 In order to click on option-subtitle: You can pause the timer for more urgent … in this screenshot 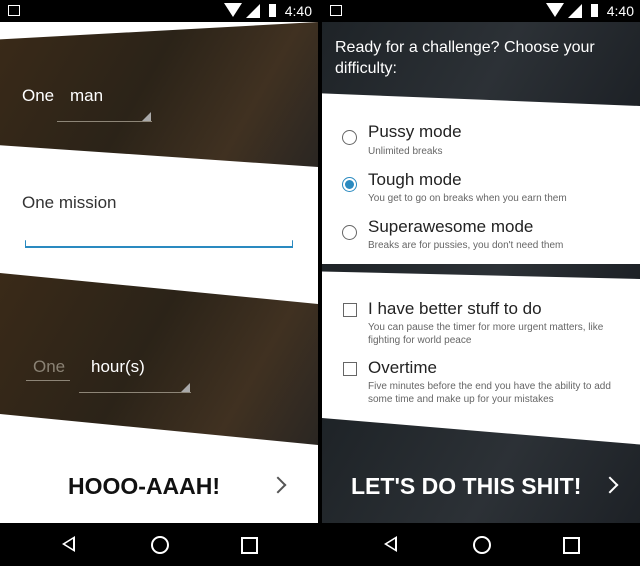, I will do `click(486, 334)`.